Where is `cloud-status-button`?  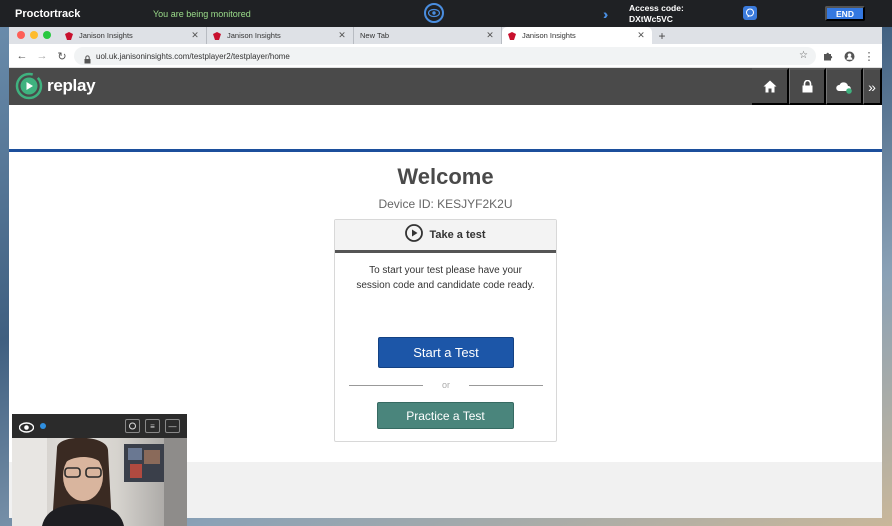 cloud-status-button is located at coordinates (844, 86).